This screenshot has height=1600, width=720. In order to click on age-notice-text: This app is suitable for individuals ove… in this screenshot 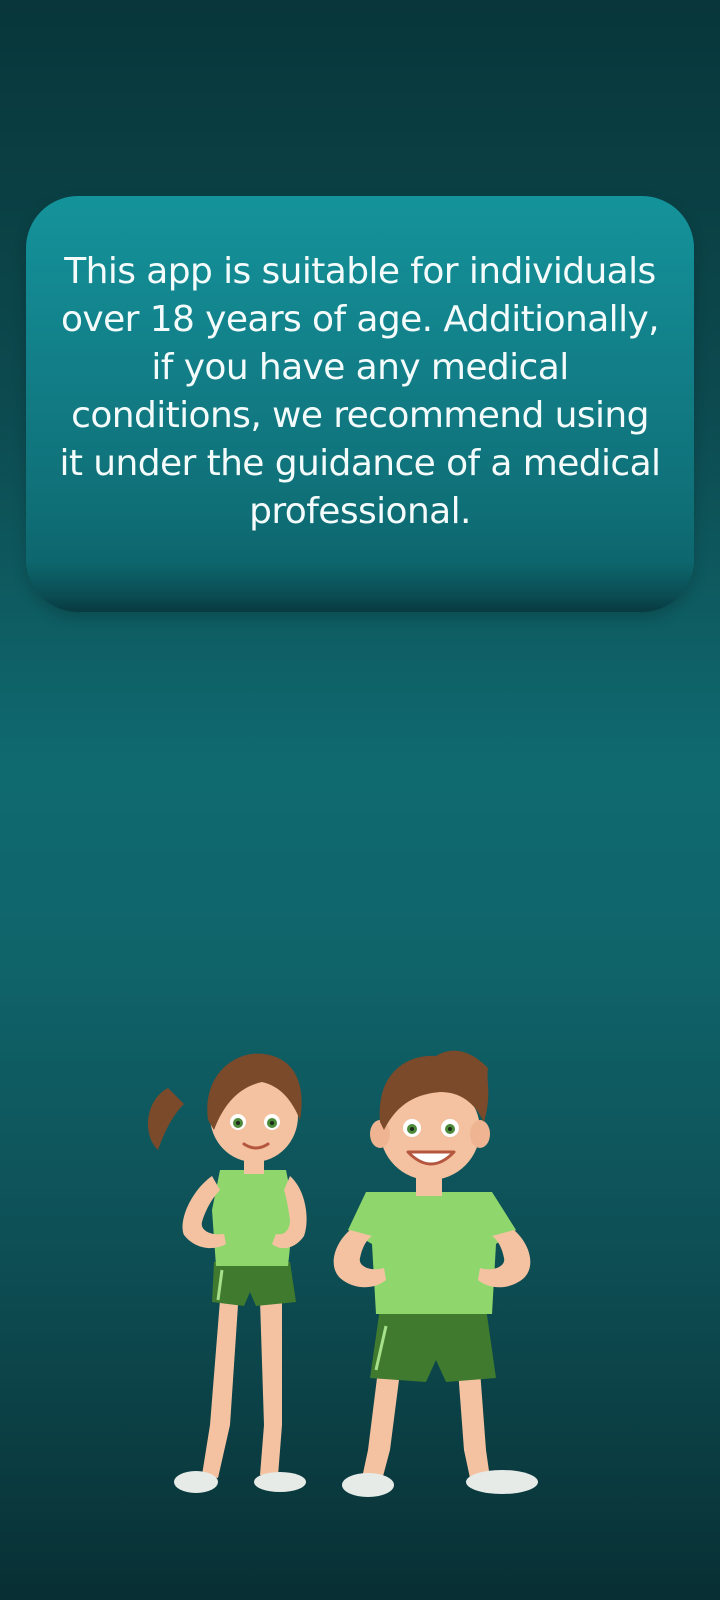, I will do `click(360, 391)`.